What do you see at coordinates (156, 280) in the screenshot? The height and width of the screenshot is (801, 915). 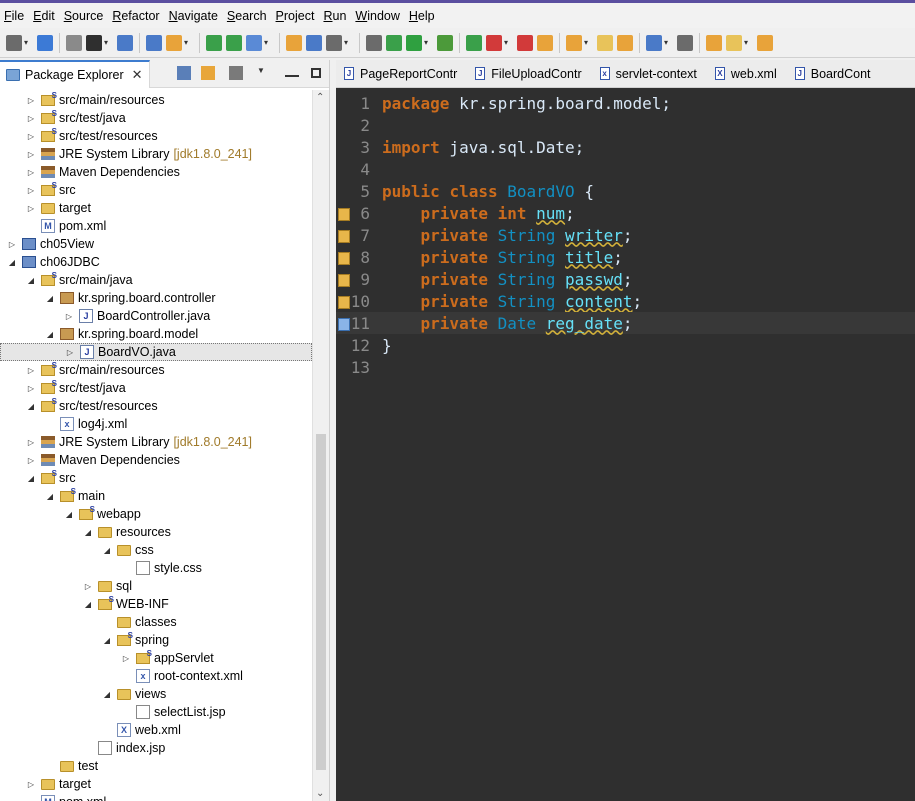 I see `tree-item: ◢ src/main/java` at bounding box center [156, 280].